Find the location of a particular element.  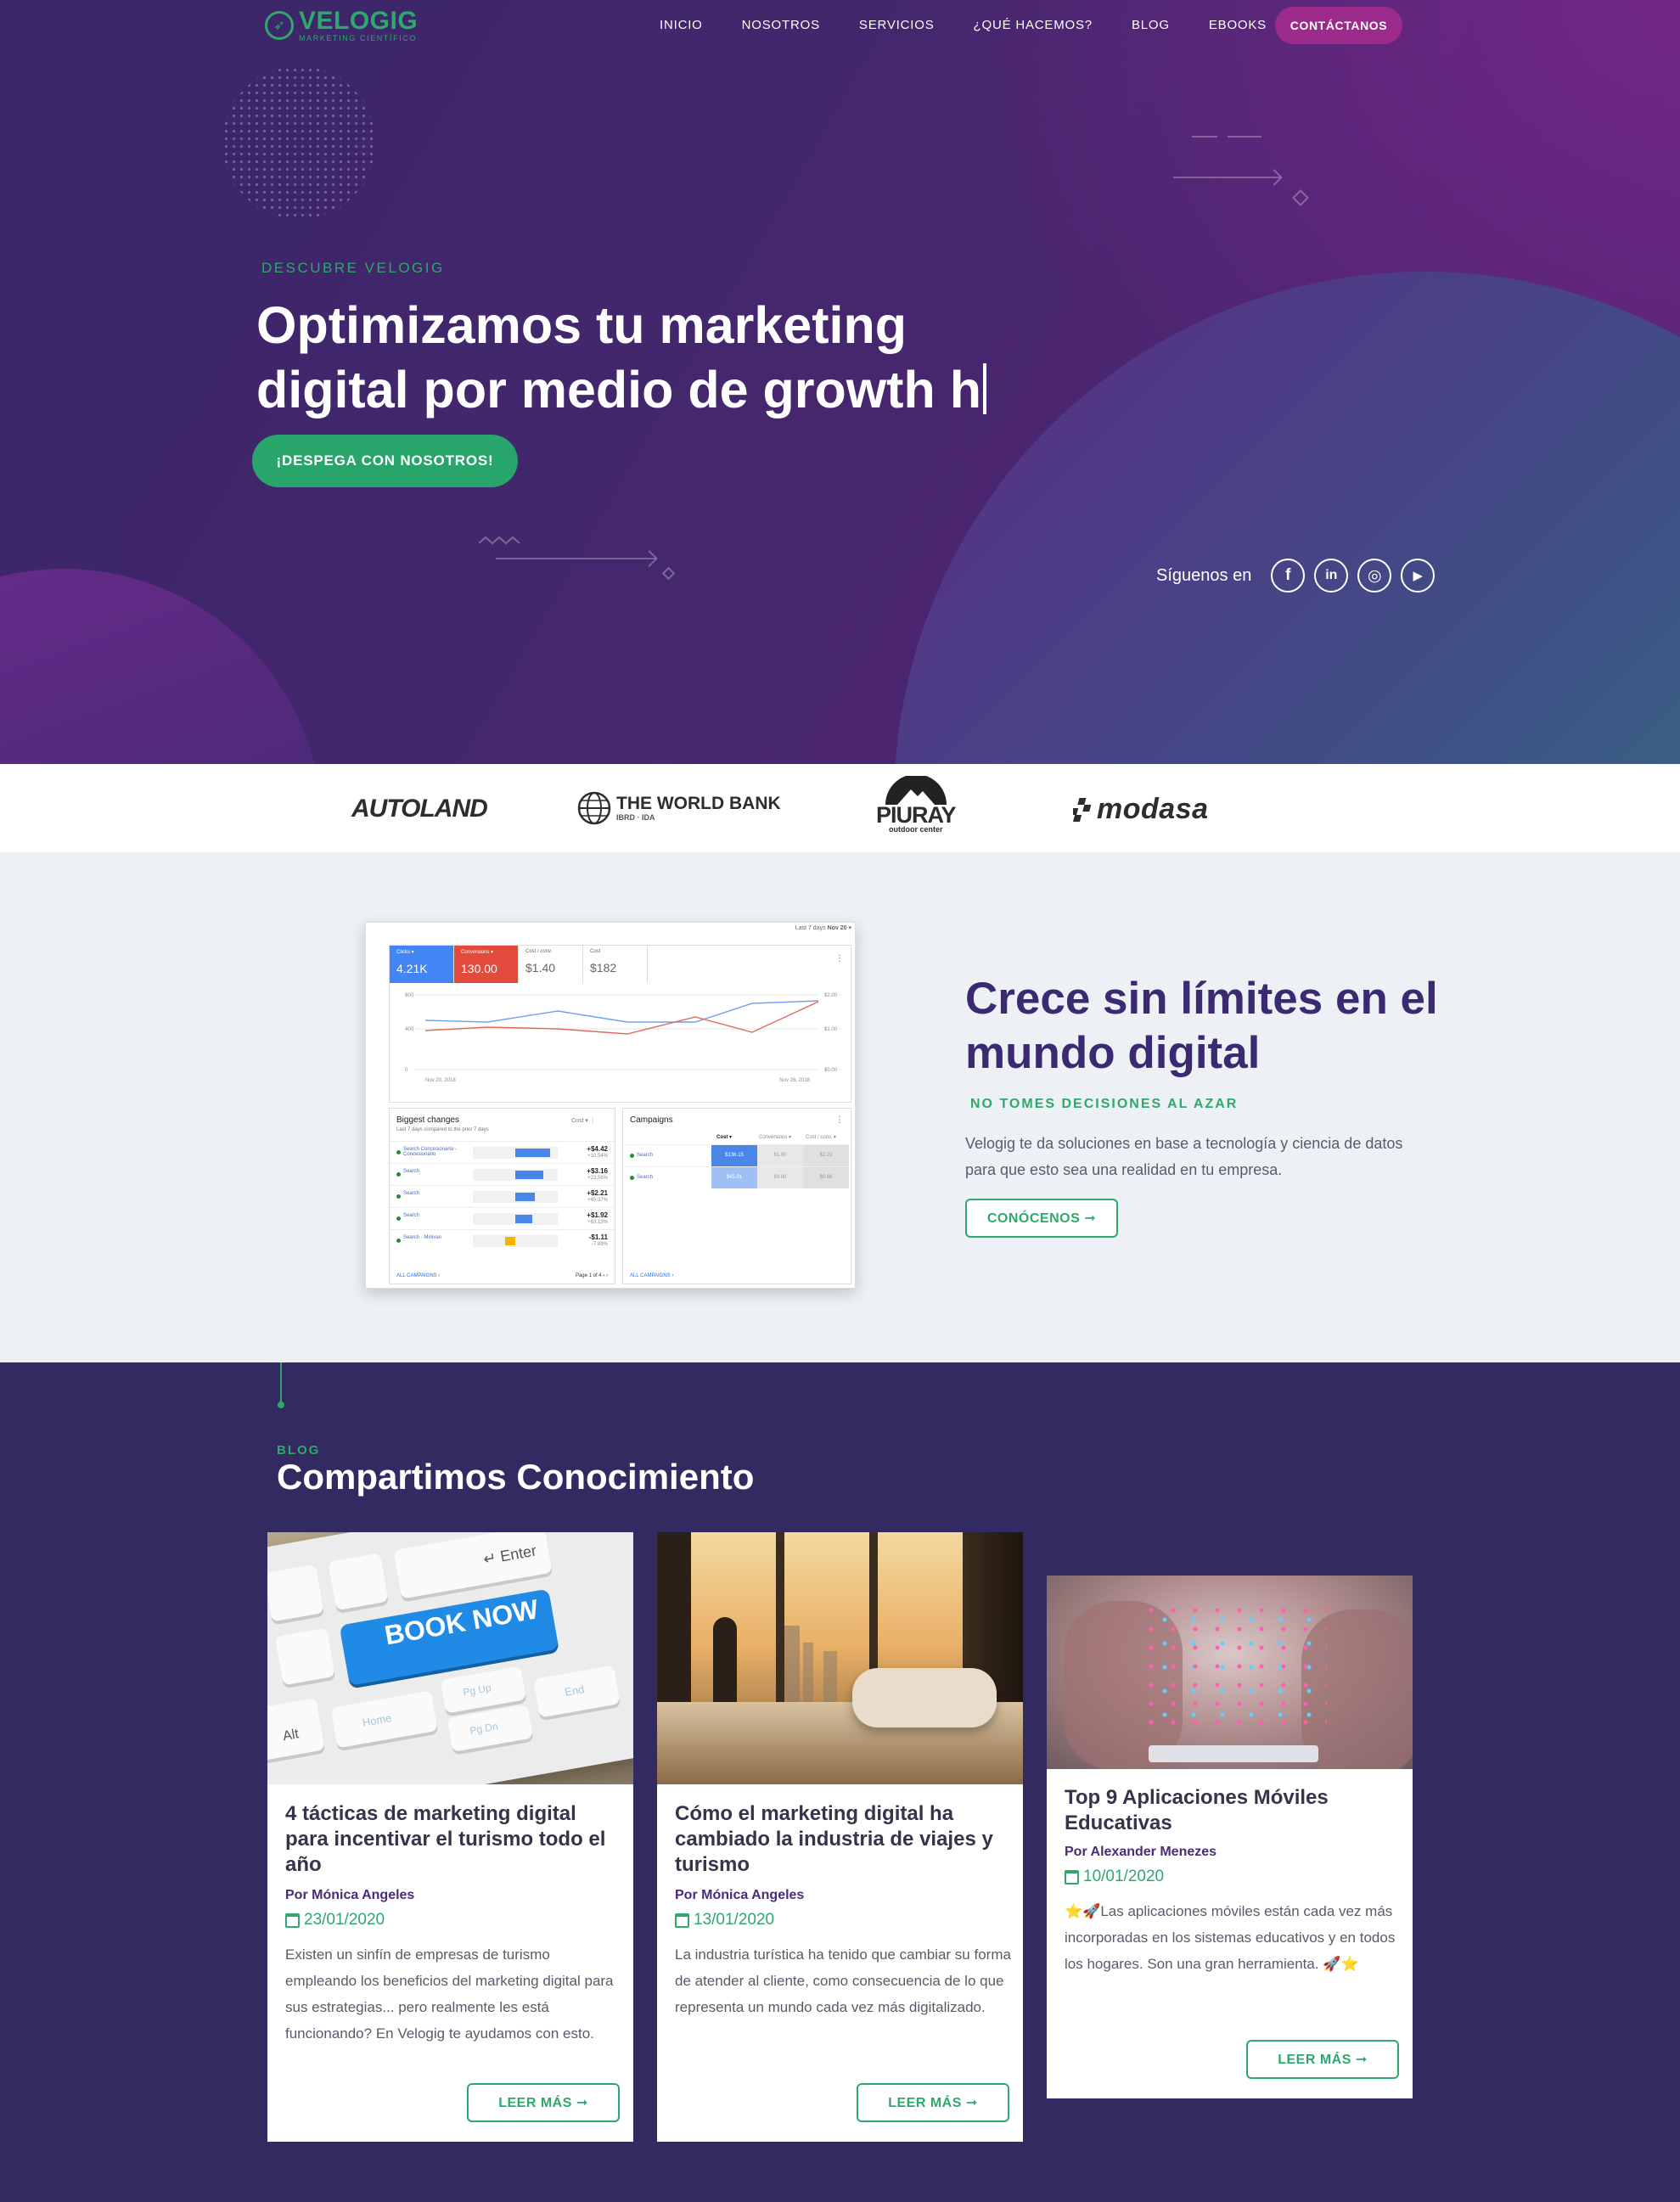

hero-deco-diamond is located at coordinates (668, 573).